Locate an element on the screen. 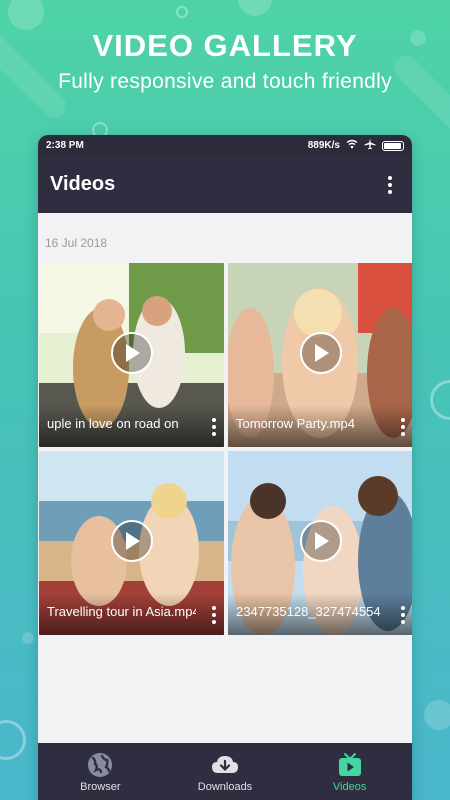 Image resolution: width=450 pixels, height=800 pixels. network-speed: 889K/s is located at coordinates (323, 145).